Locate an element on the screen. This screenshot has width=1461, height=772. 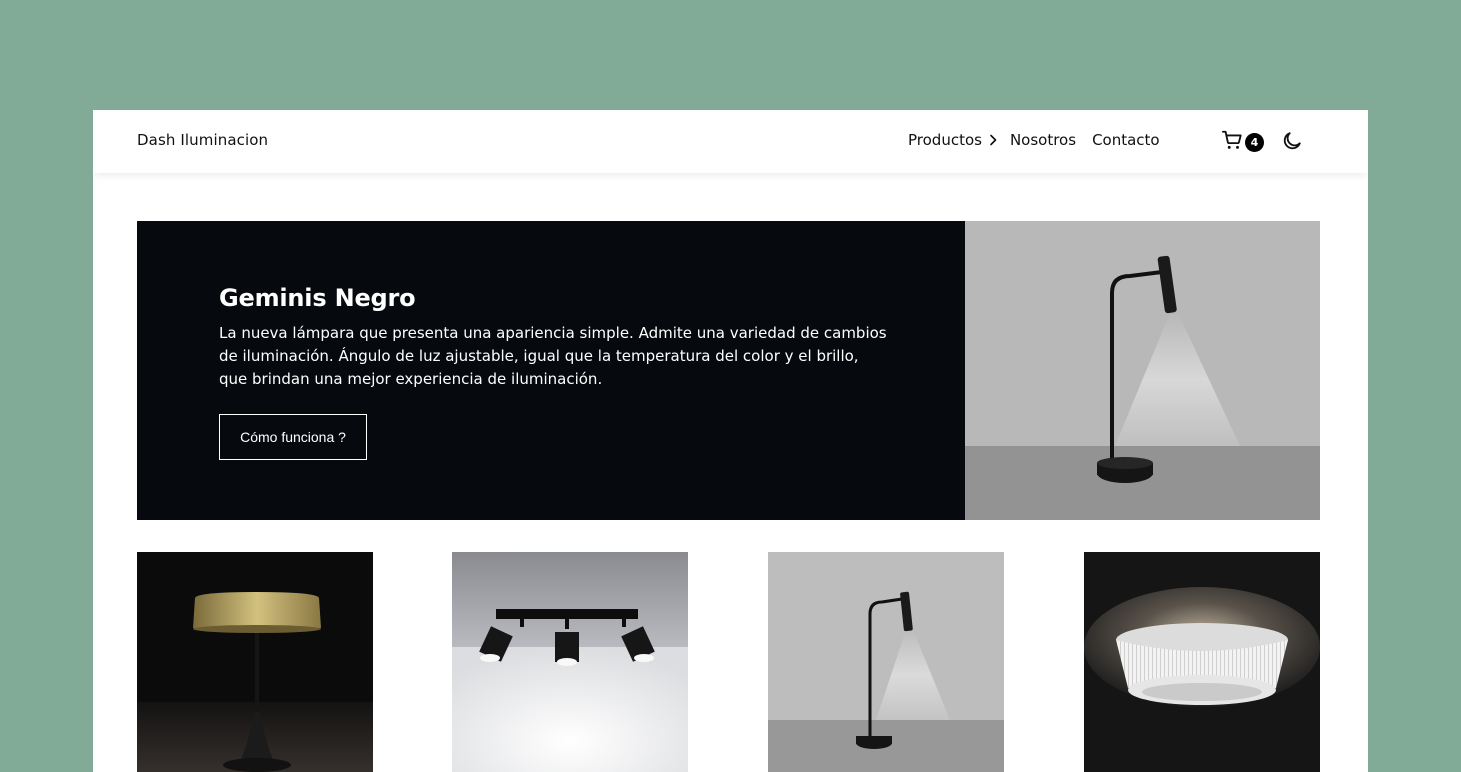
cart-count-badge: 4 is located at coordinates (1254, 142).